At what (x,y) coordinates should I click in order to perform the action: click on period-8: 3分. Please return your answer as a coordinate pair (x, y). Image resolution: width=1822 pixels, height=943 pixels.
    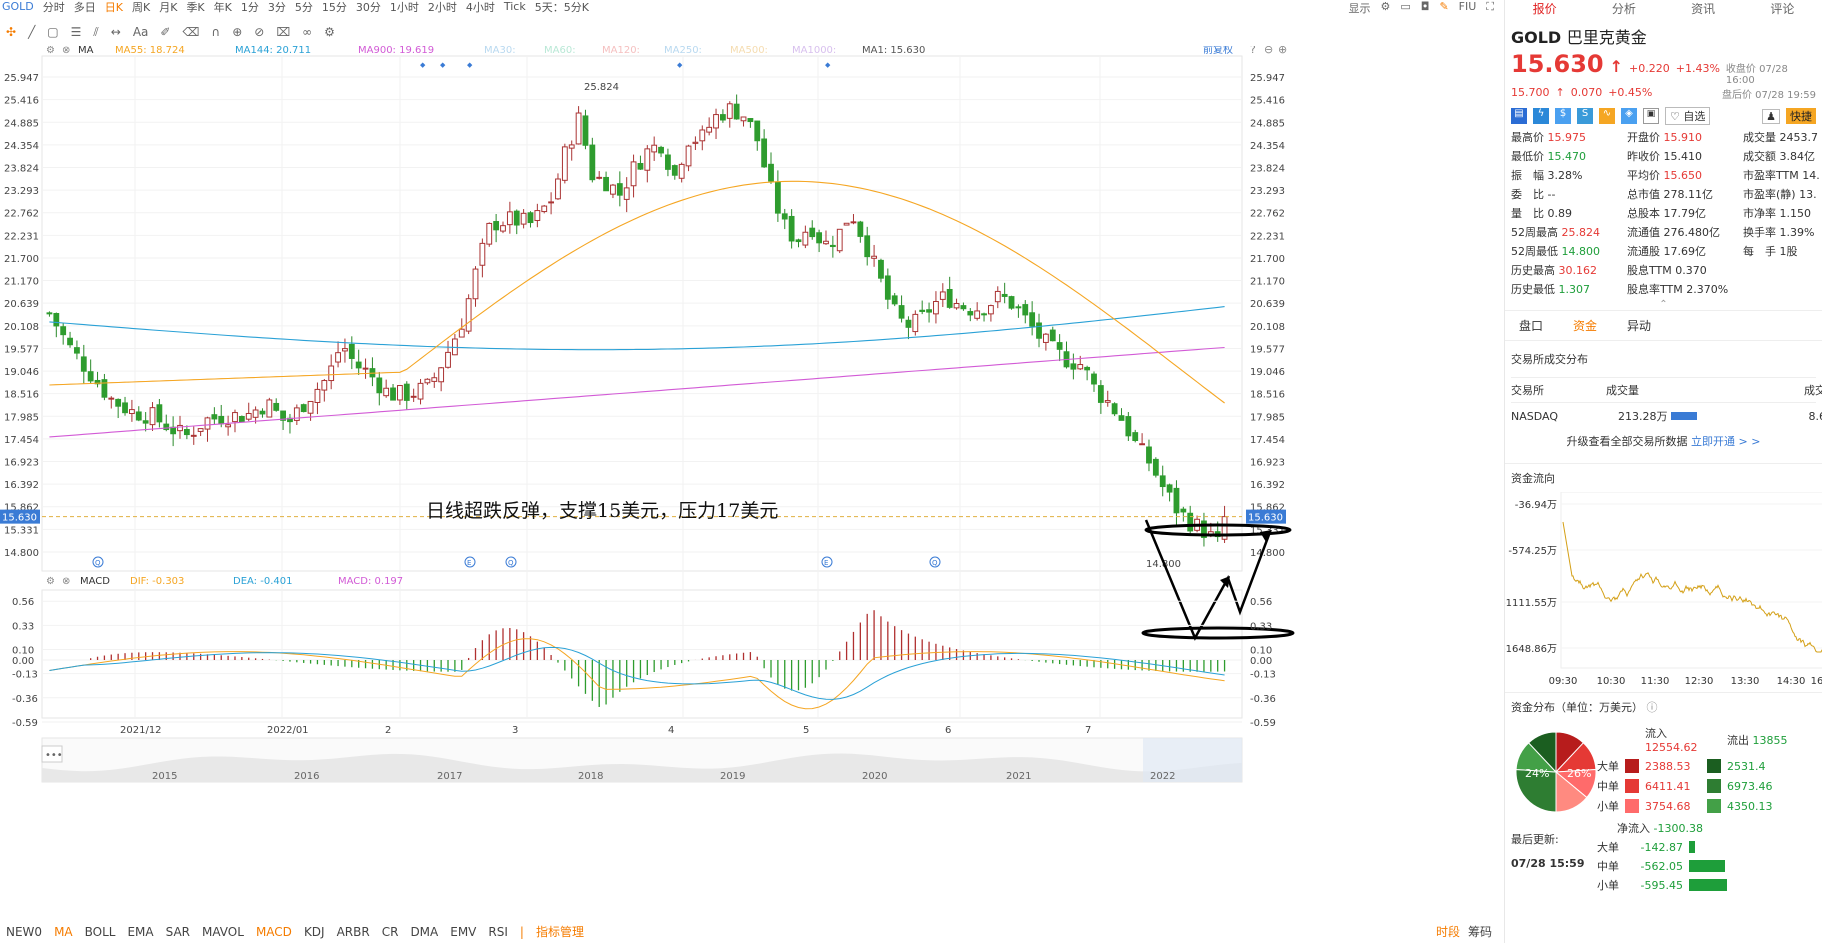
    Looking at the image, I should click on (277, 7).